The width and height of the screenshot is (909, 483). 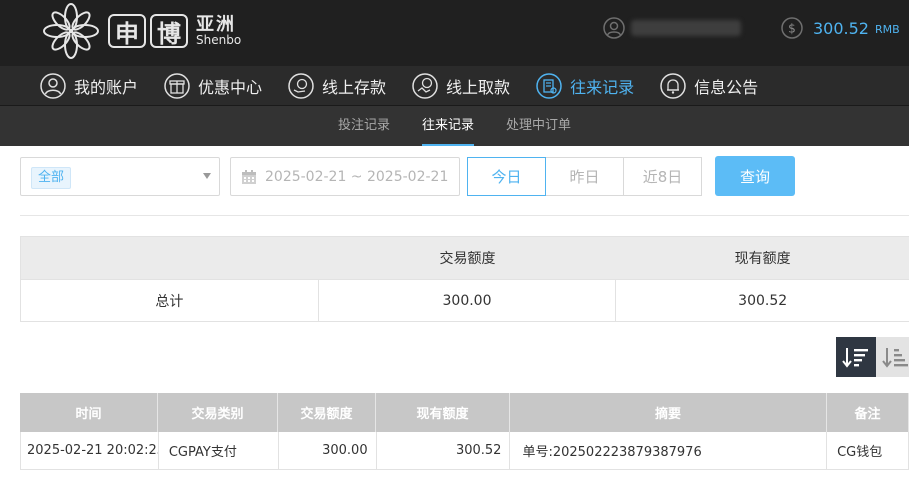 I want to click on nav-online-deposit: 线上存款, so click(x=337, y=85).